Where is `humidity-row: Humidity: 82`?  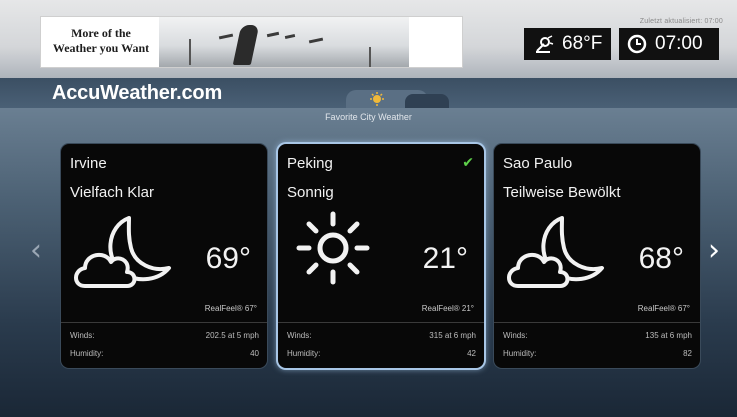 humidity-row: Humidity: 82 is located at coordinates (597, 353).